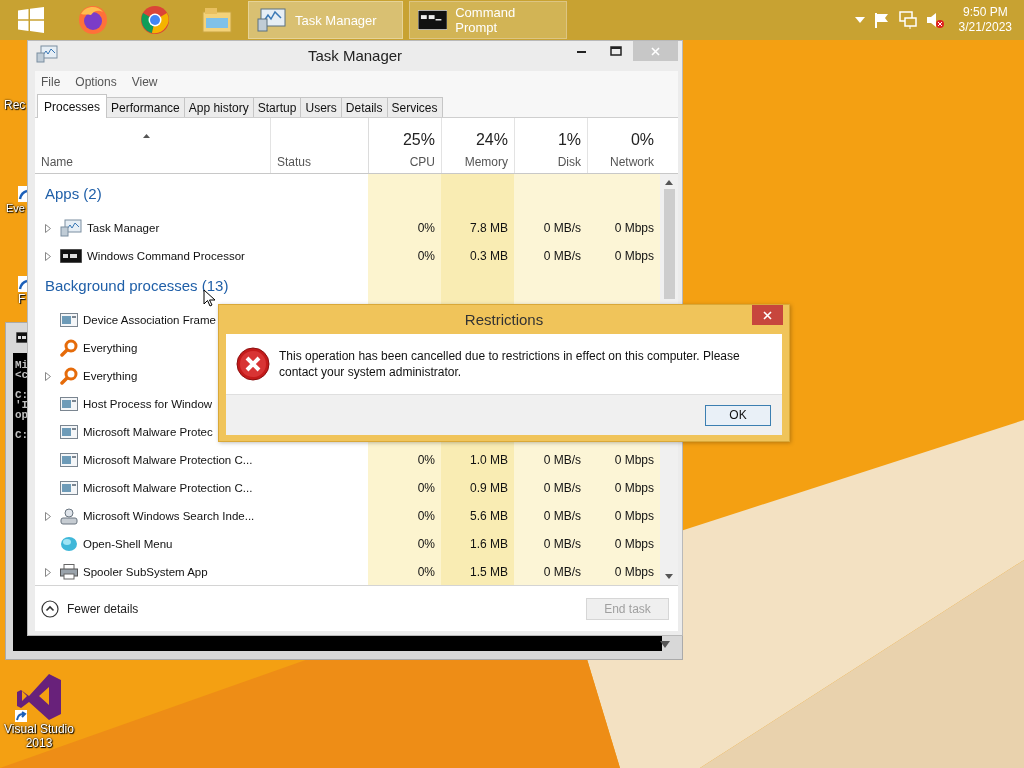 This screenshot has height=768, width=1024. Describe the element at coordinates (486, 162) in the screenshot. I see `column-label: Memory` at that location.